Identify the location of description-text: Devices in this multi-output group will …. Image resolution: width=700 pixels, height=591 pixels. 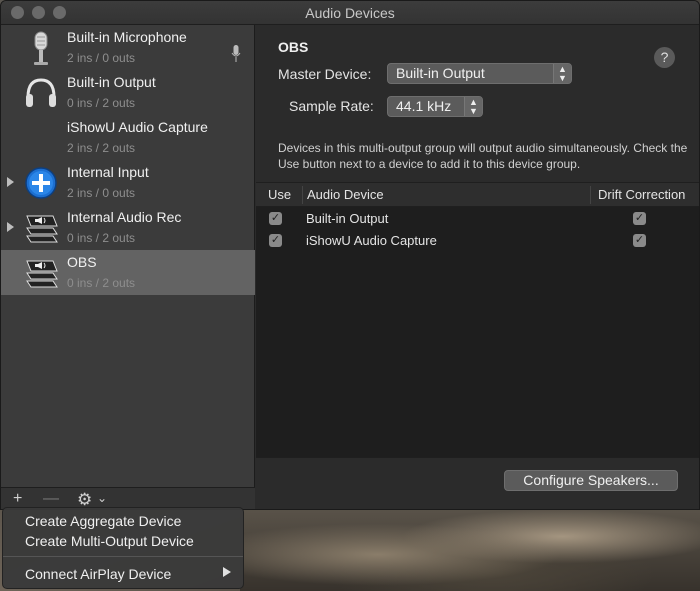
(483, 156).